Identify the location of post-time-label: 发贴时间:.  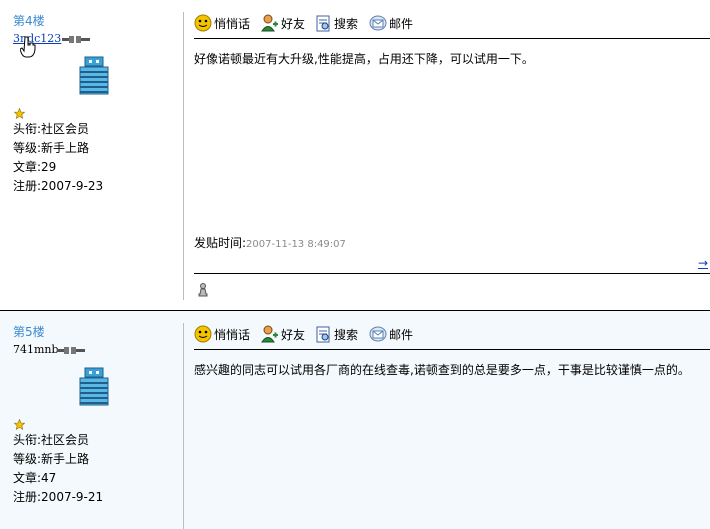
(220, 243).